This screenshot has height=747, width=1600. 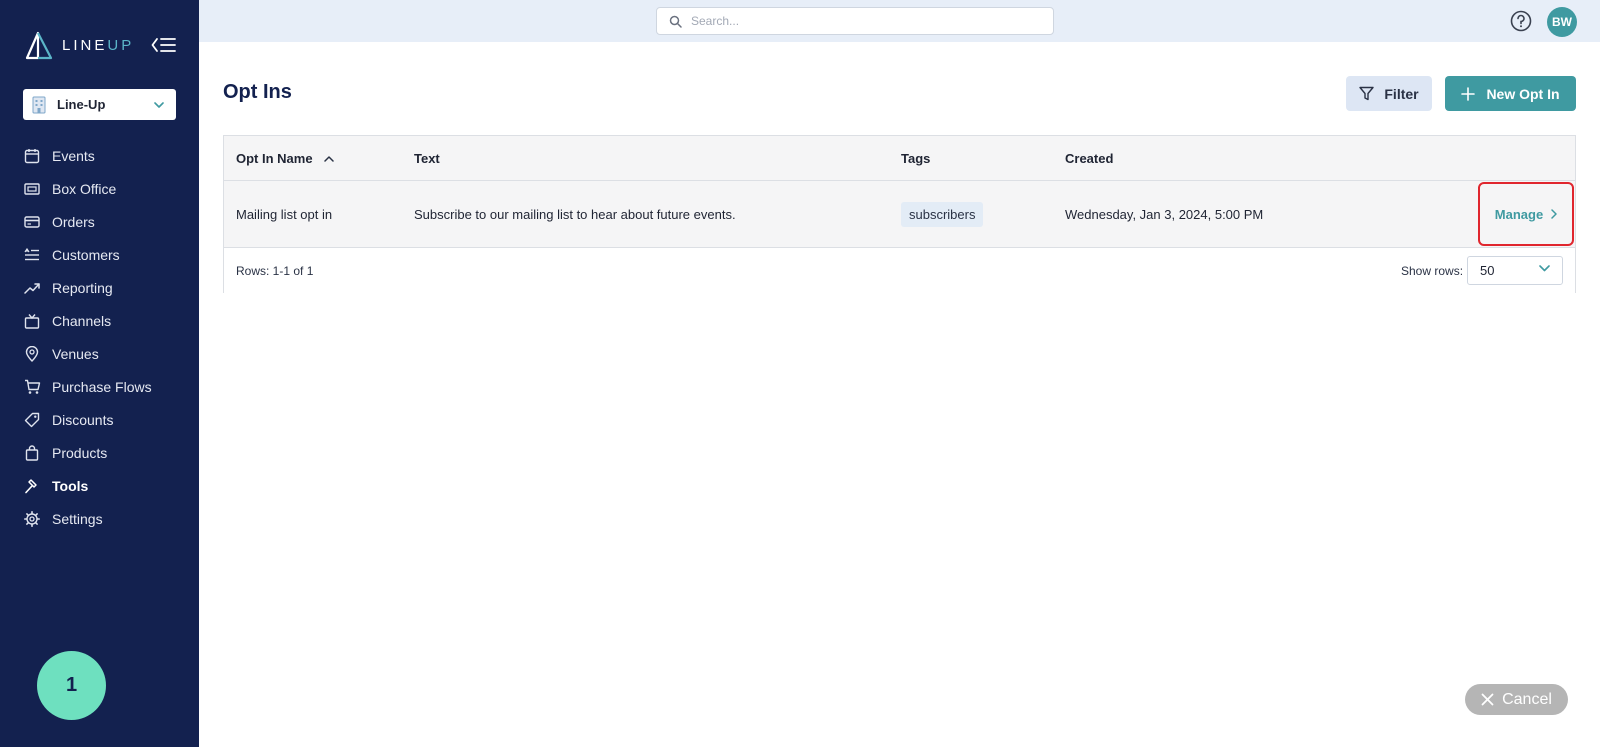 I want to click on sidebar-item-label: Settings, so click(x=77, y=518).